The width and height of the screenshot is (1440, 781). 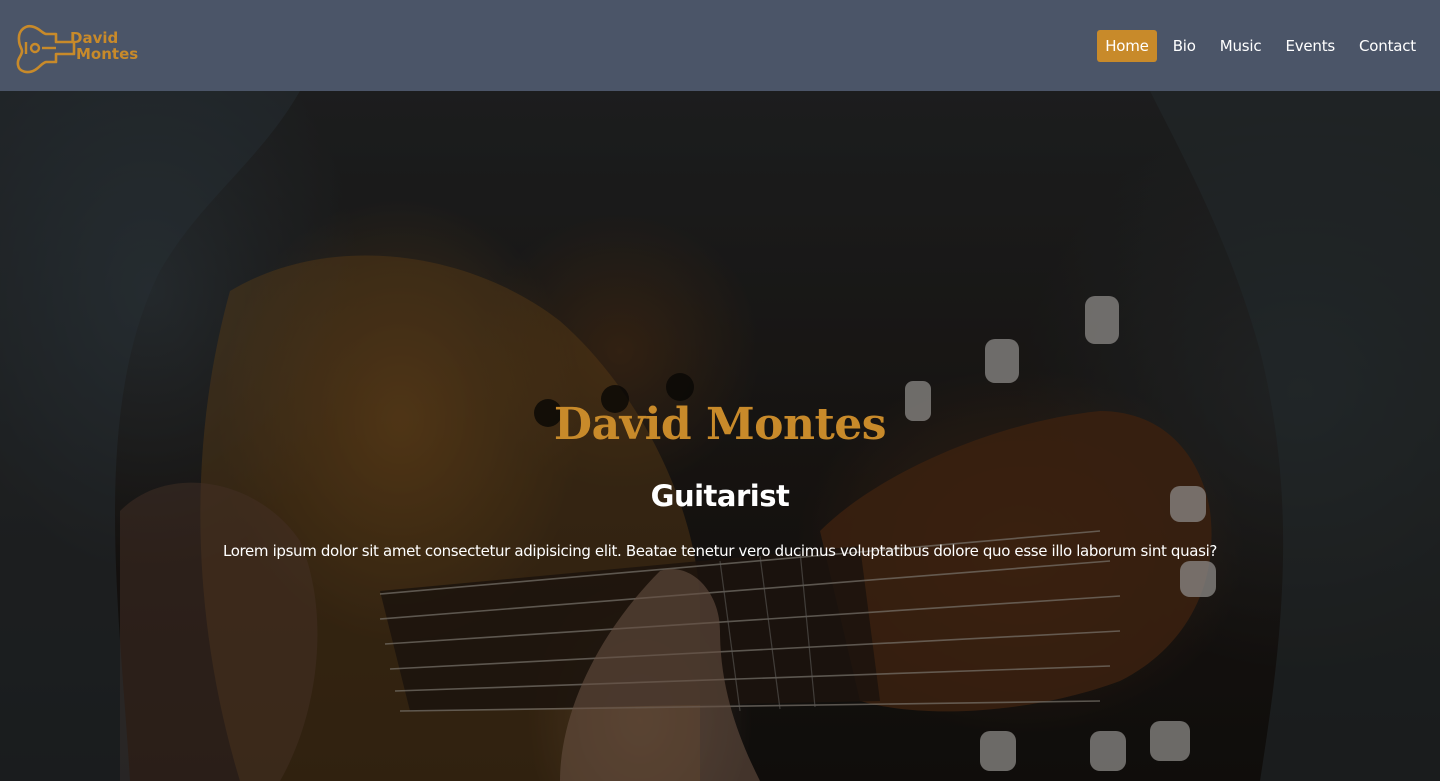 What do you see at coordinates (1387, 46) in the screenshot?
I see `nav-contact: Contact` at bounding box center [1387, 46].